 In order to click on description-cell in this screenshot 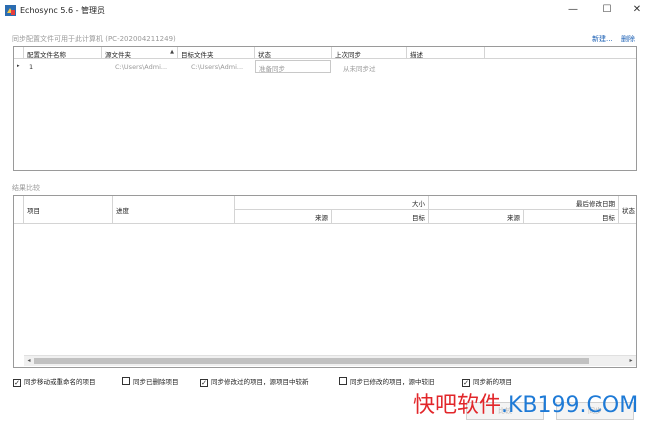, I will do `click(446, 66)`.